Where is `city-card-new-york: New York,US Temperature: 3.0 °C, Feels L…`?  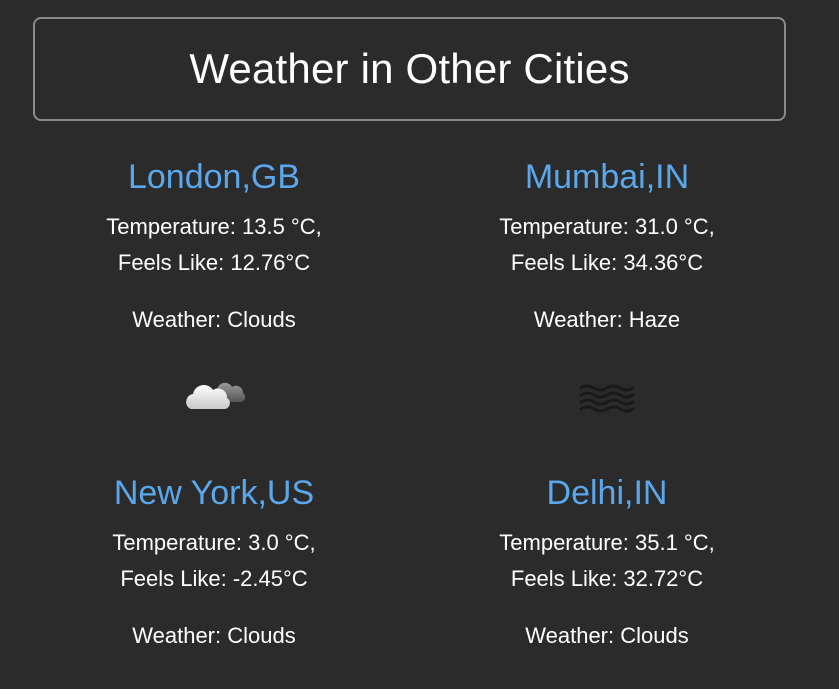 city-card-new-york: New York,US Temperature: 3.0 °C, Feels L… is located at coordinates (214, 561).